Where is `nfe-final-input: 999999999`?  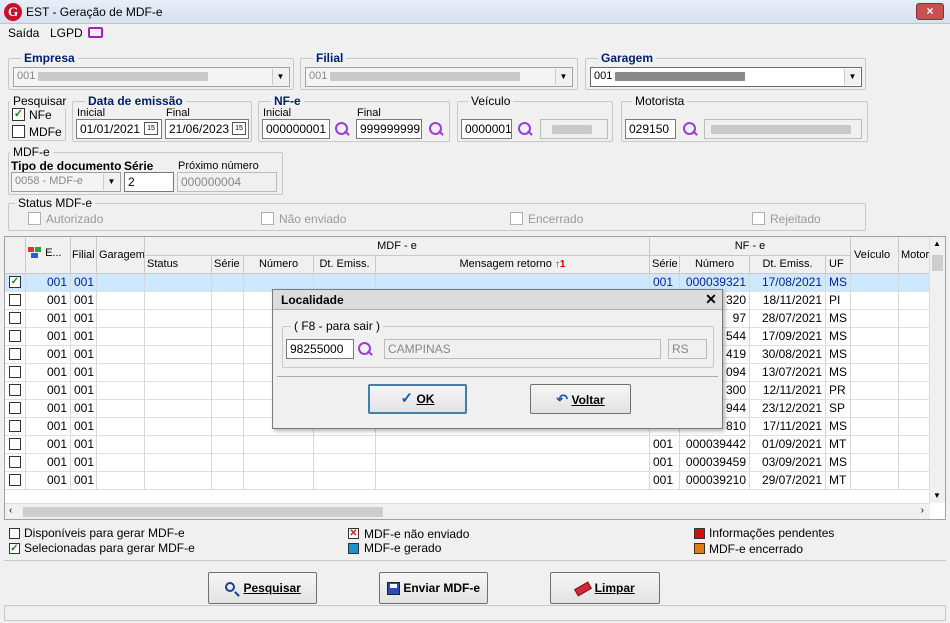 nfe-final-input: 999999999 is located at coordinates (389, 129).